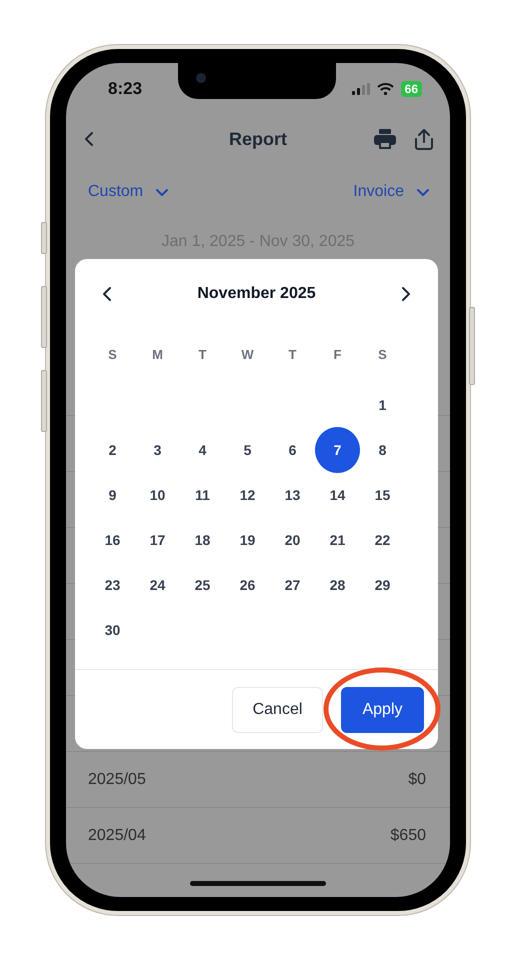  Describe the element at coordinates (117, 835) in the screenshot. I see `period-label: 2025/04` at that location.